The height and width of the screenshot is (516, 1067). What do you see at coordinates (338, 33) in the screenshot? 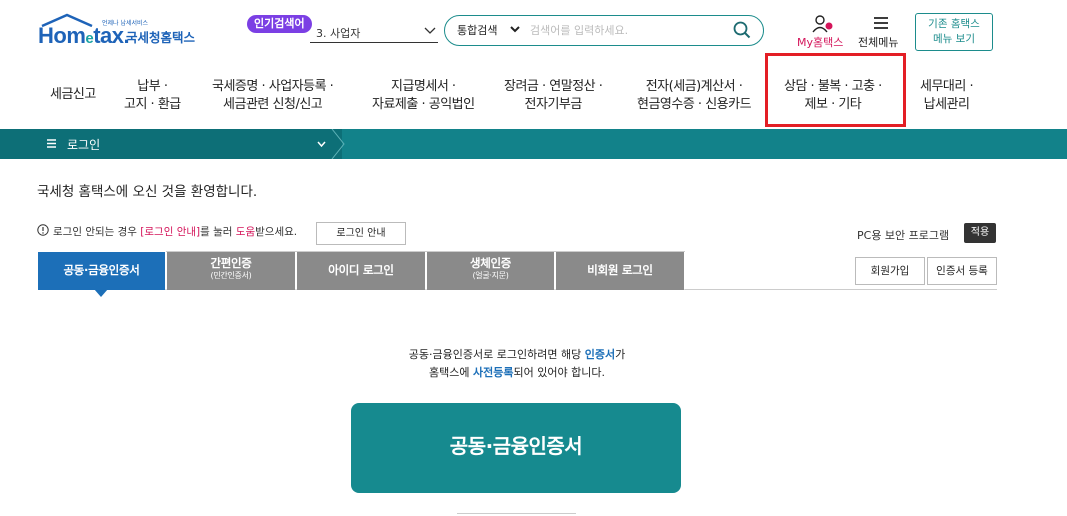
I see `popular-search-item: 3. 사업자` at bounding box center [338, 33].